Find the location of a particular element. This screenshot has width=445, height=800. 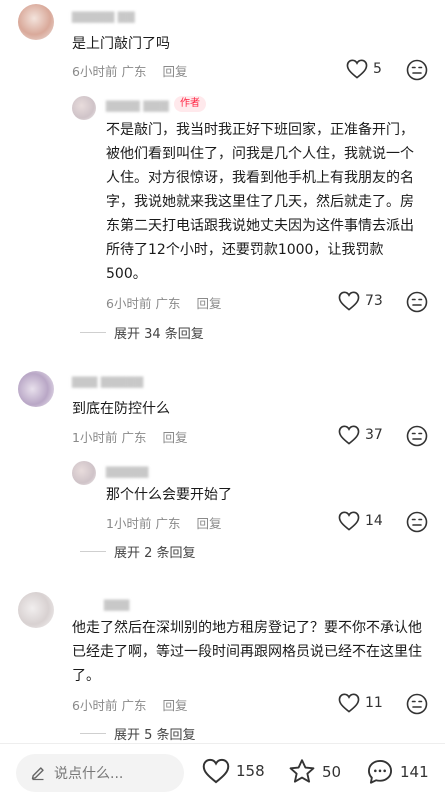

expand-replies-label: 展开 2 条回复 is located at coordinates (155, 553).